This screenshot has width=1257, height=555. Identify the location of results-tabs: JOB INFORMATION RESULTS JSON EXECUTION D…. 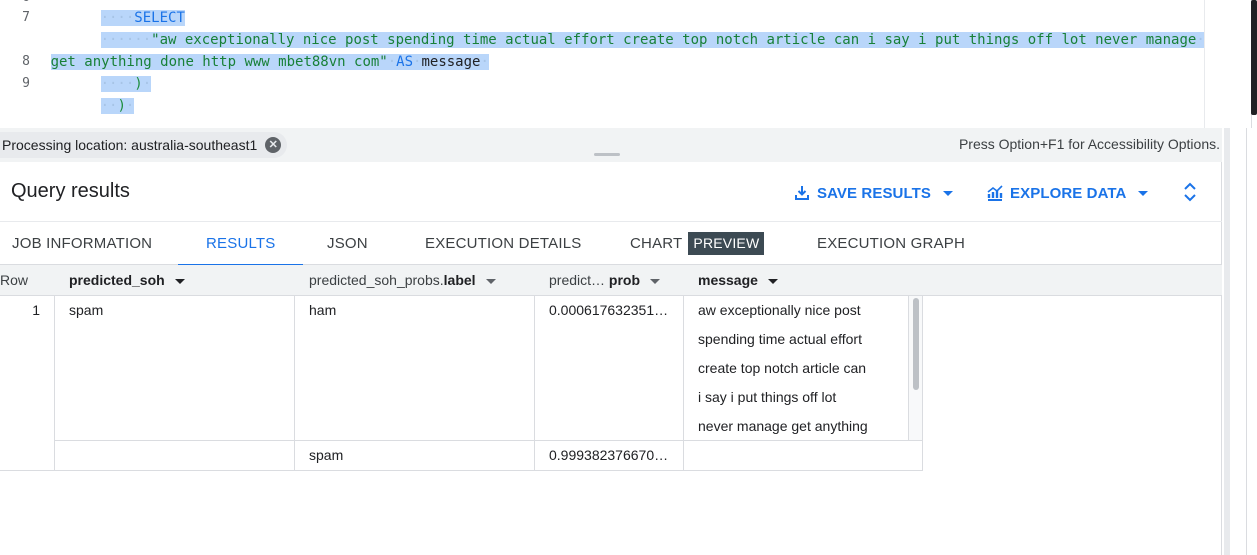
(611, 243).